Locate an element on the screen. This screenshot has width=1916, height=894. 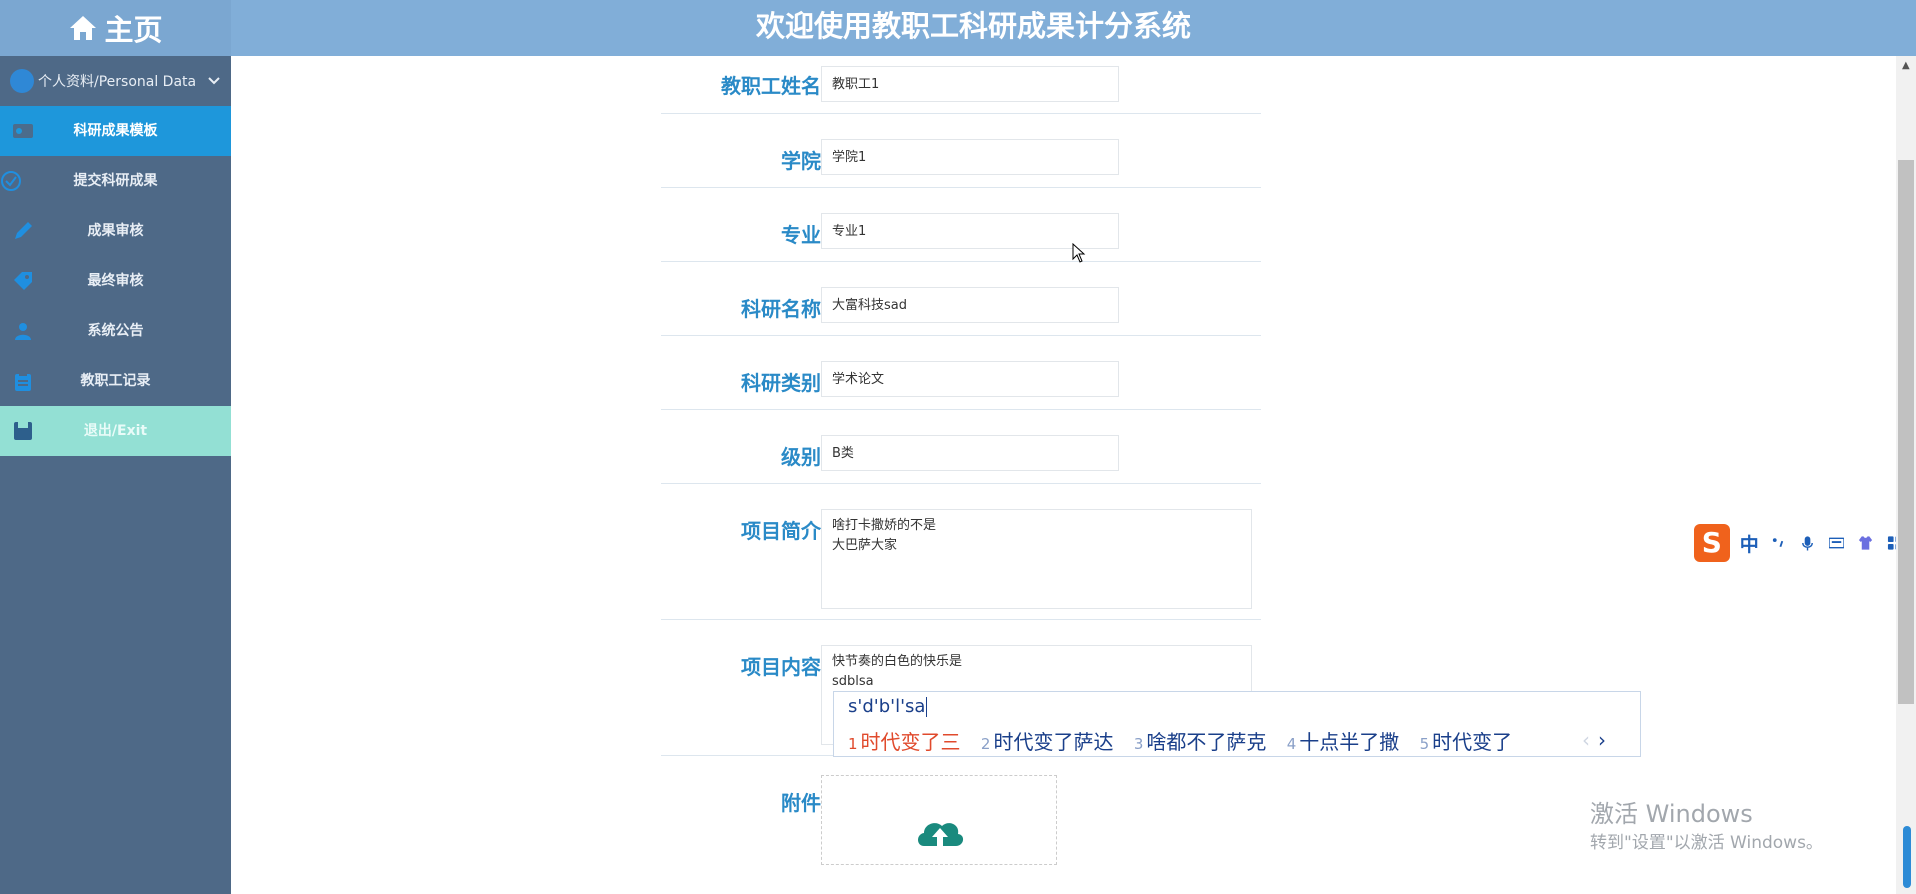
globe-icon is located at coordinates (22, 81).